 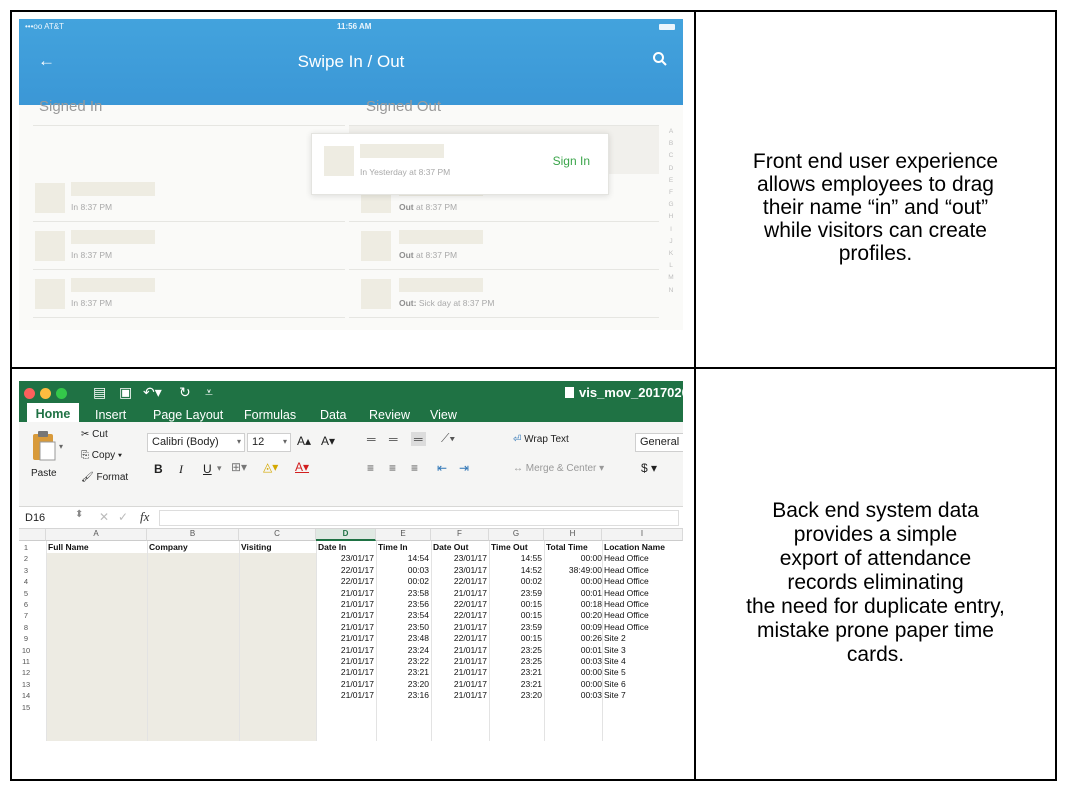 What do you see at coordinates (44, 446) in the screenshot?
I see `paste-icon` at bounding box center [44, 446].